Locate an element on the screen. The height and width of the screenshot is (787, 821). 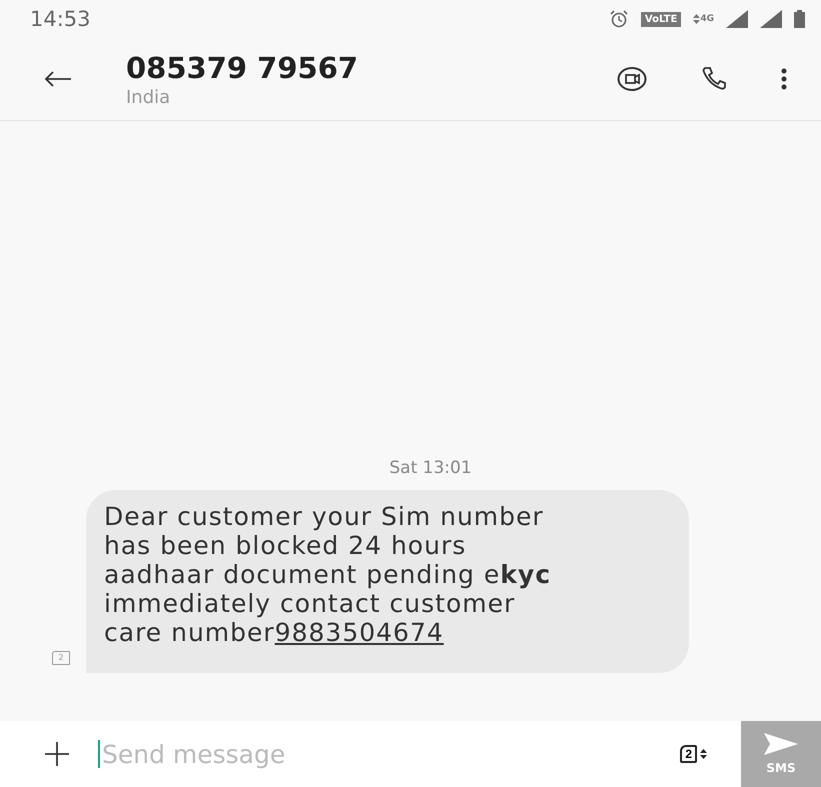
battery-icon is located at coordinates (799, 19).